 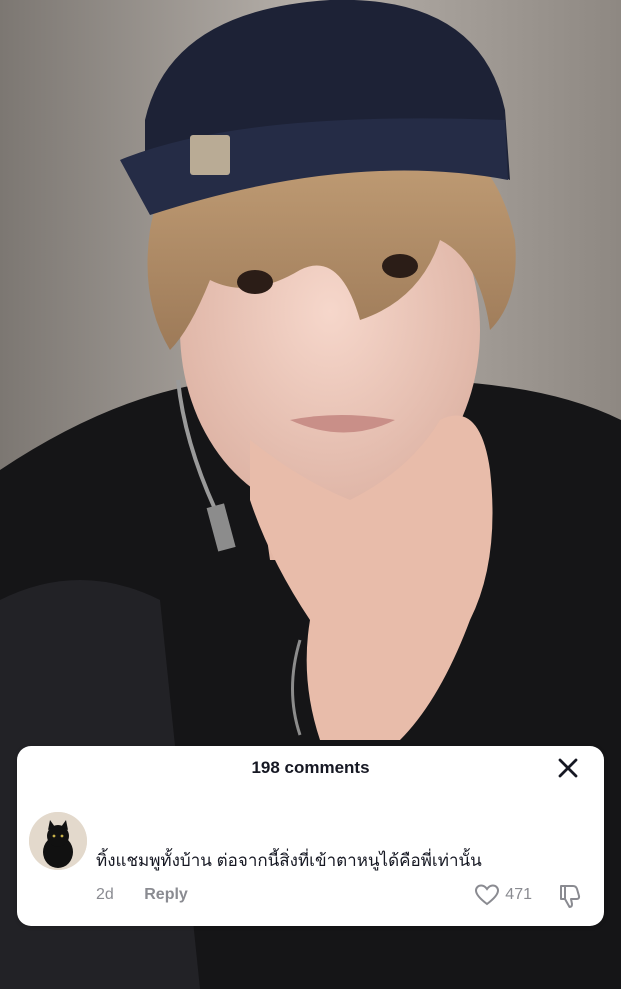 I want to click on like-count: 471, so click(x=518, y=894).